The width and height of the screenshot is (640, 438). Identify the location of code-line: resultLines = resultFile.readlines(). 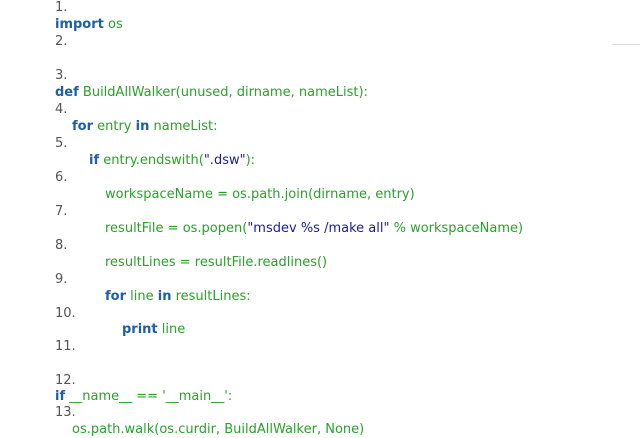
(216, 263).